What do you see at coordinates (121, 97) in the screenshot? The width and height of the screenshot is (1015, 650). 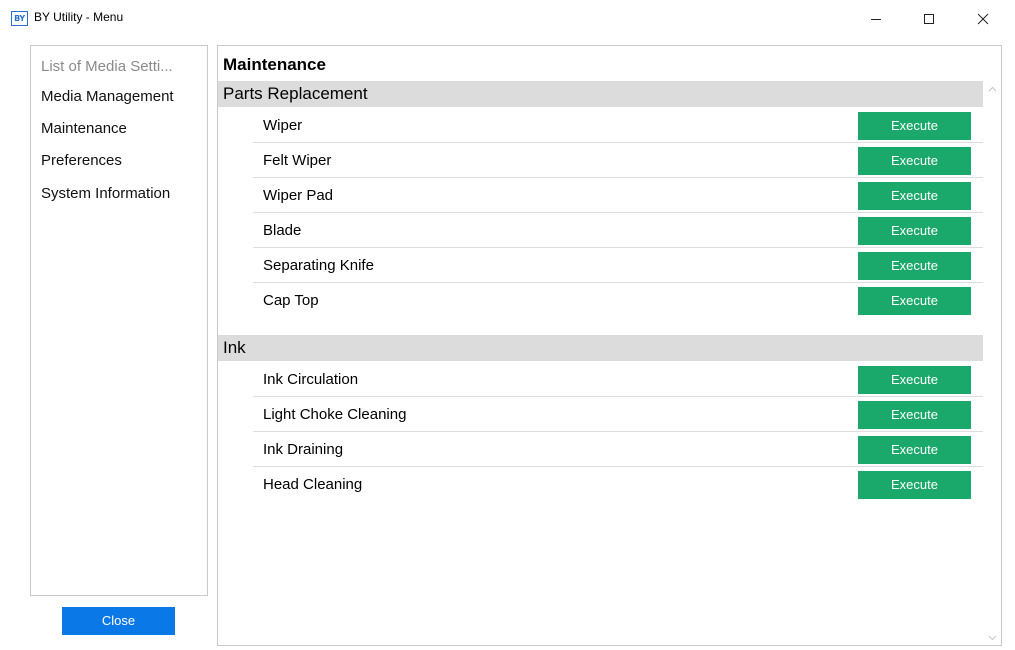 I see `sidebar-item-media-management: Media Management` at bounding box center [121, 97].